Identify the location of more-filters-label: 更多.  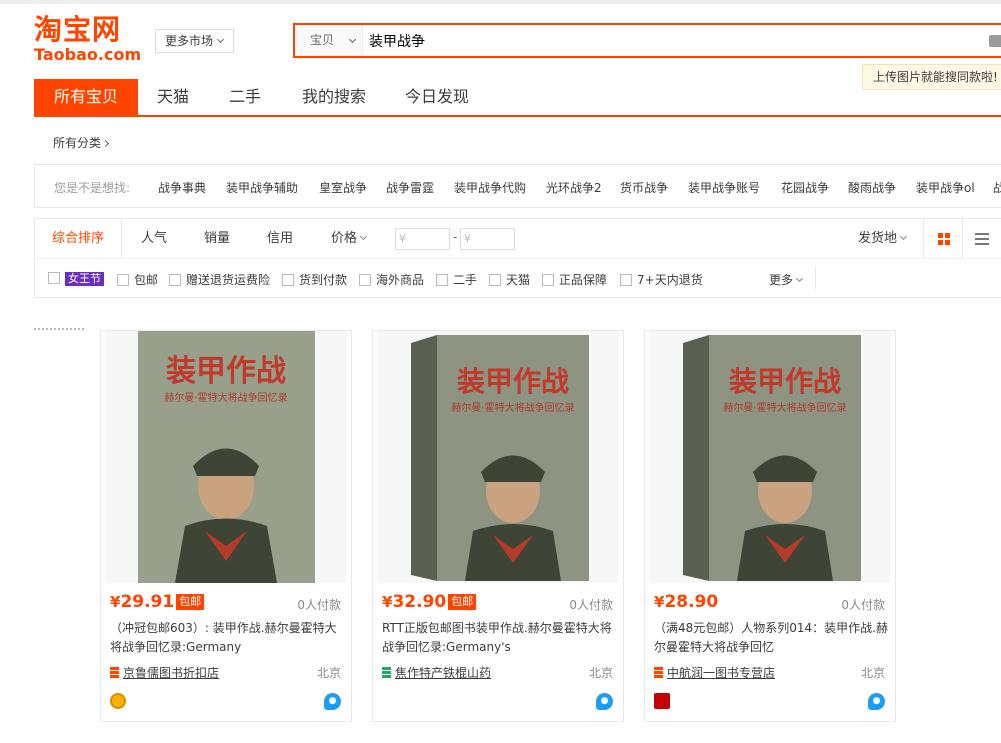
(781, 280).